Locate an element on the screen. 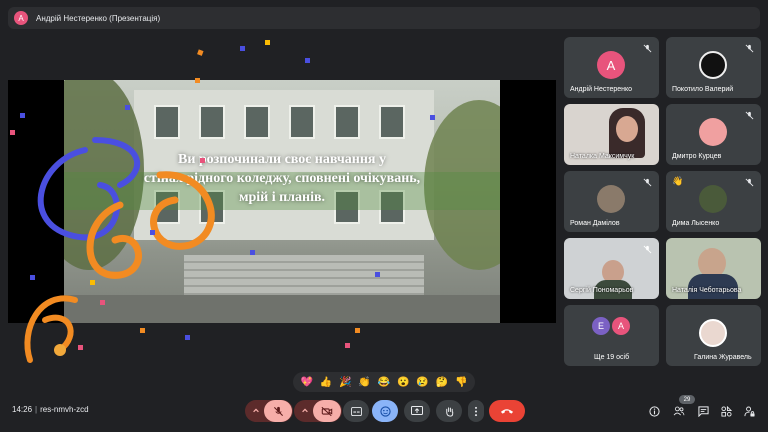 The width and height of the screenshot is (768, 432). lock-person-icon is located at coordinates (749, 411).